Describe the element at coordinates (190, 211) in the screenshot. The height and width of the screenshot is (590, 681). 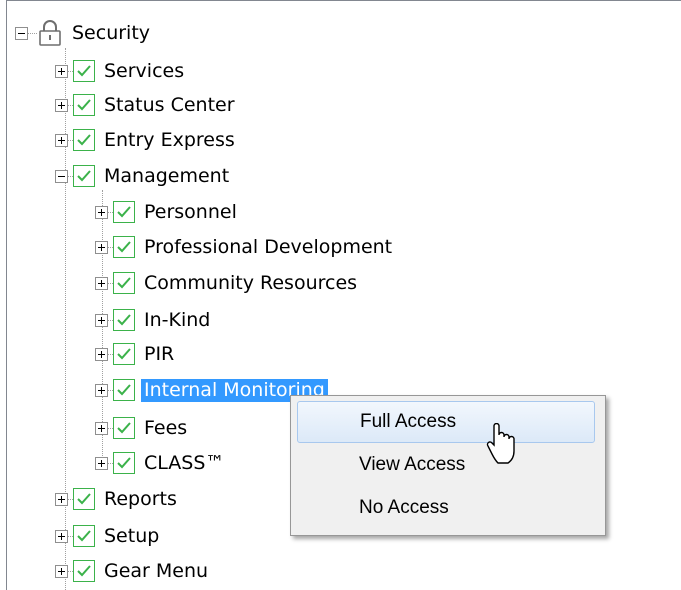
I see `tree-item-label: Personnel` at that location.